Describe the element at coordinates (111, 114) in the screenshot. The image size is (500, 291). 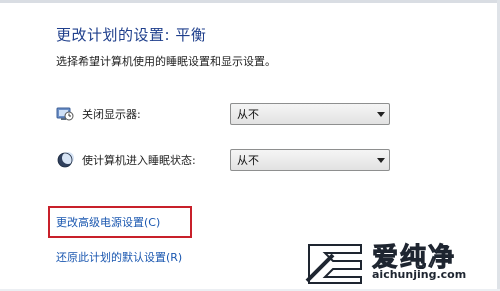
I see `display-off-label: 关闭显示器:` at that location.